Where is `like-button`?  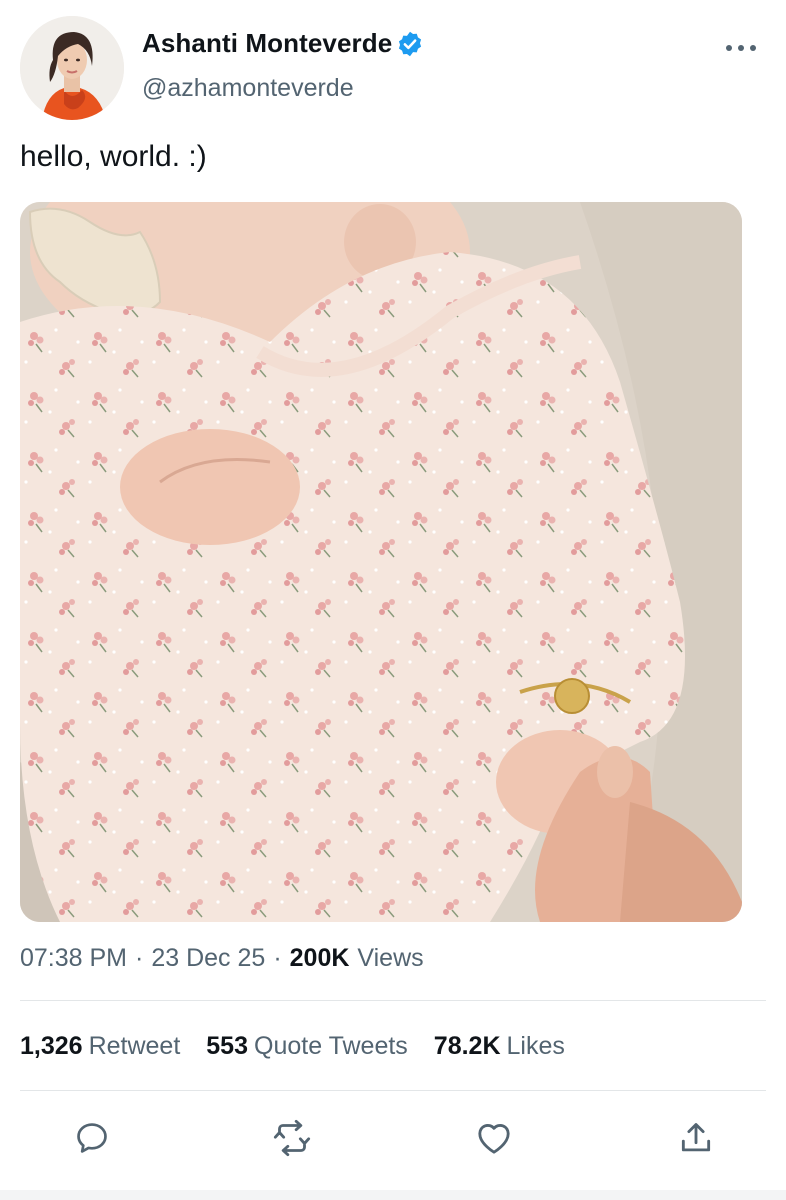
like-button is located at coordinates (494, 1138).